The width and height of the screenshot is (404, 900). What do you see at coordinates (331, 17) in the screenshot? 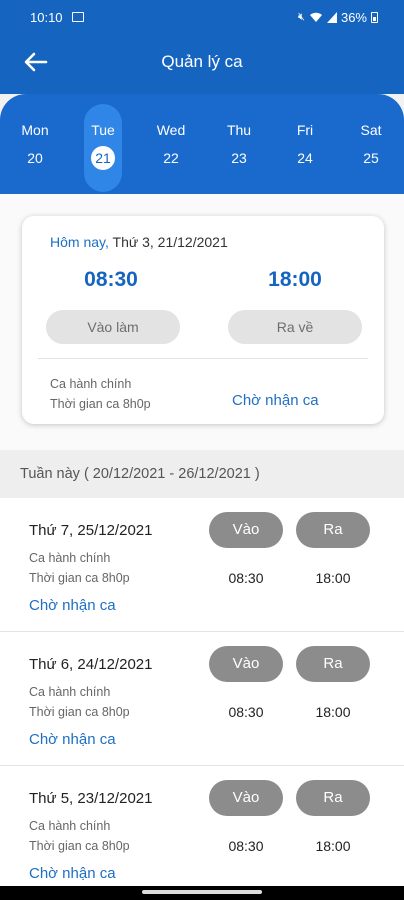
I see `signal-icon` at bounding box center [331, 17].